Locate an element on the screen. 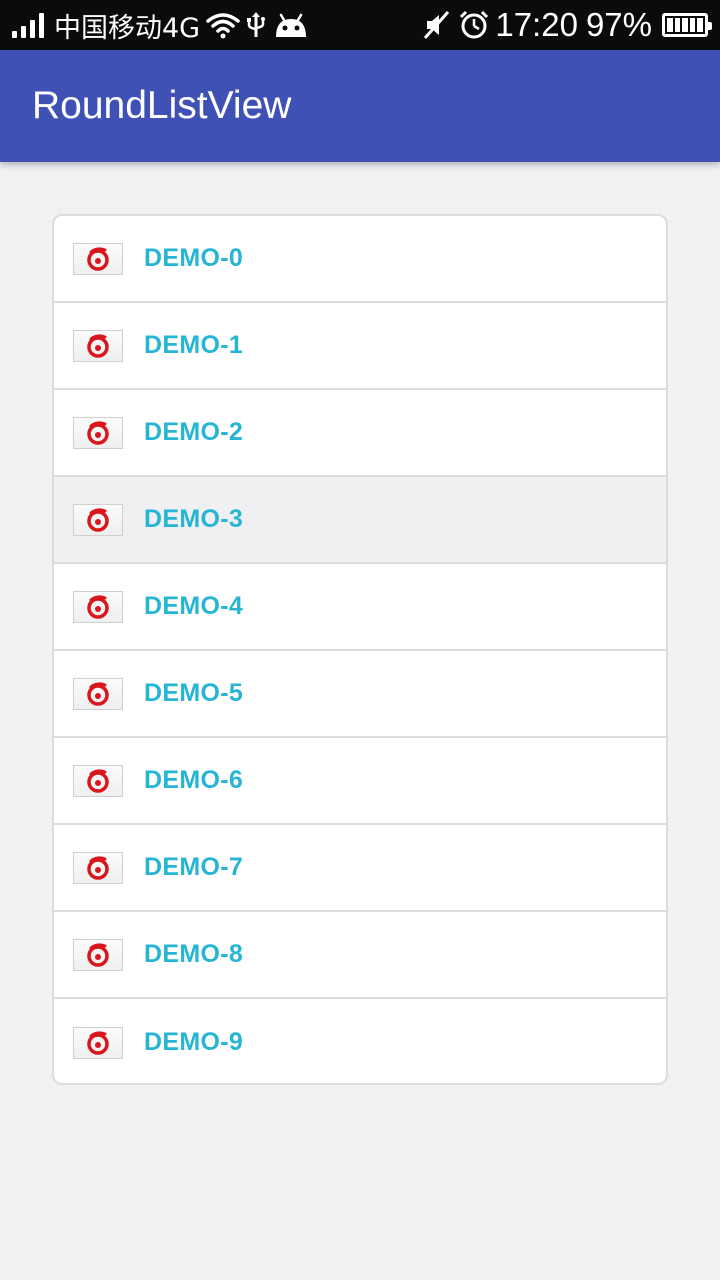 The width and height of the screenshot is (720, 1280). status-right: 17:20 97% is located at coordinates (563, 25).